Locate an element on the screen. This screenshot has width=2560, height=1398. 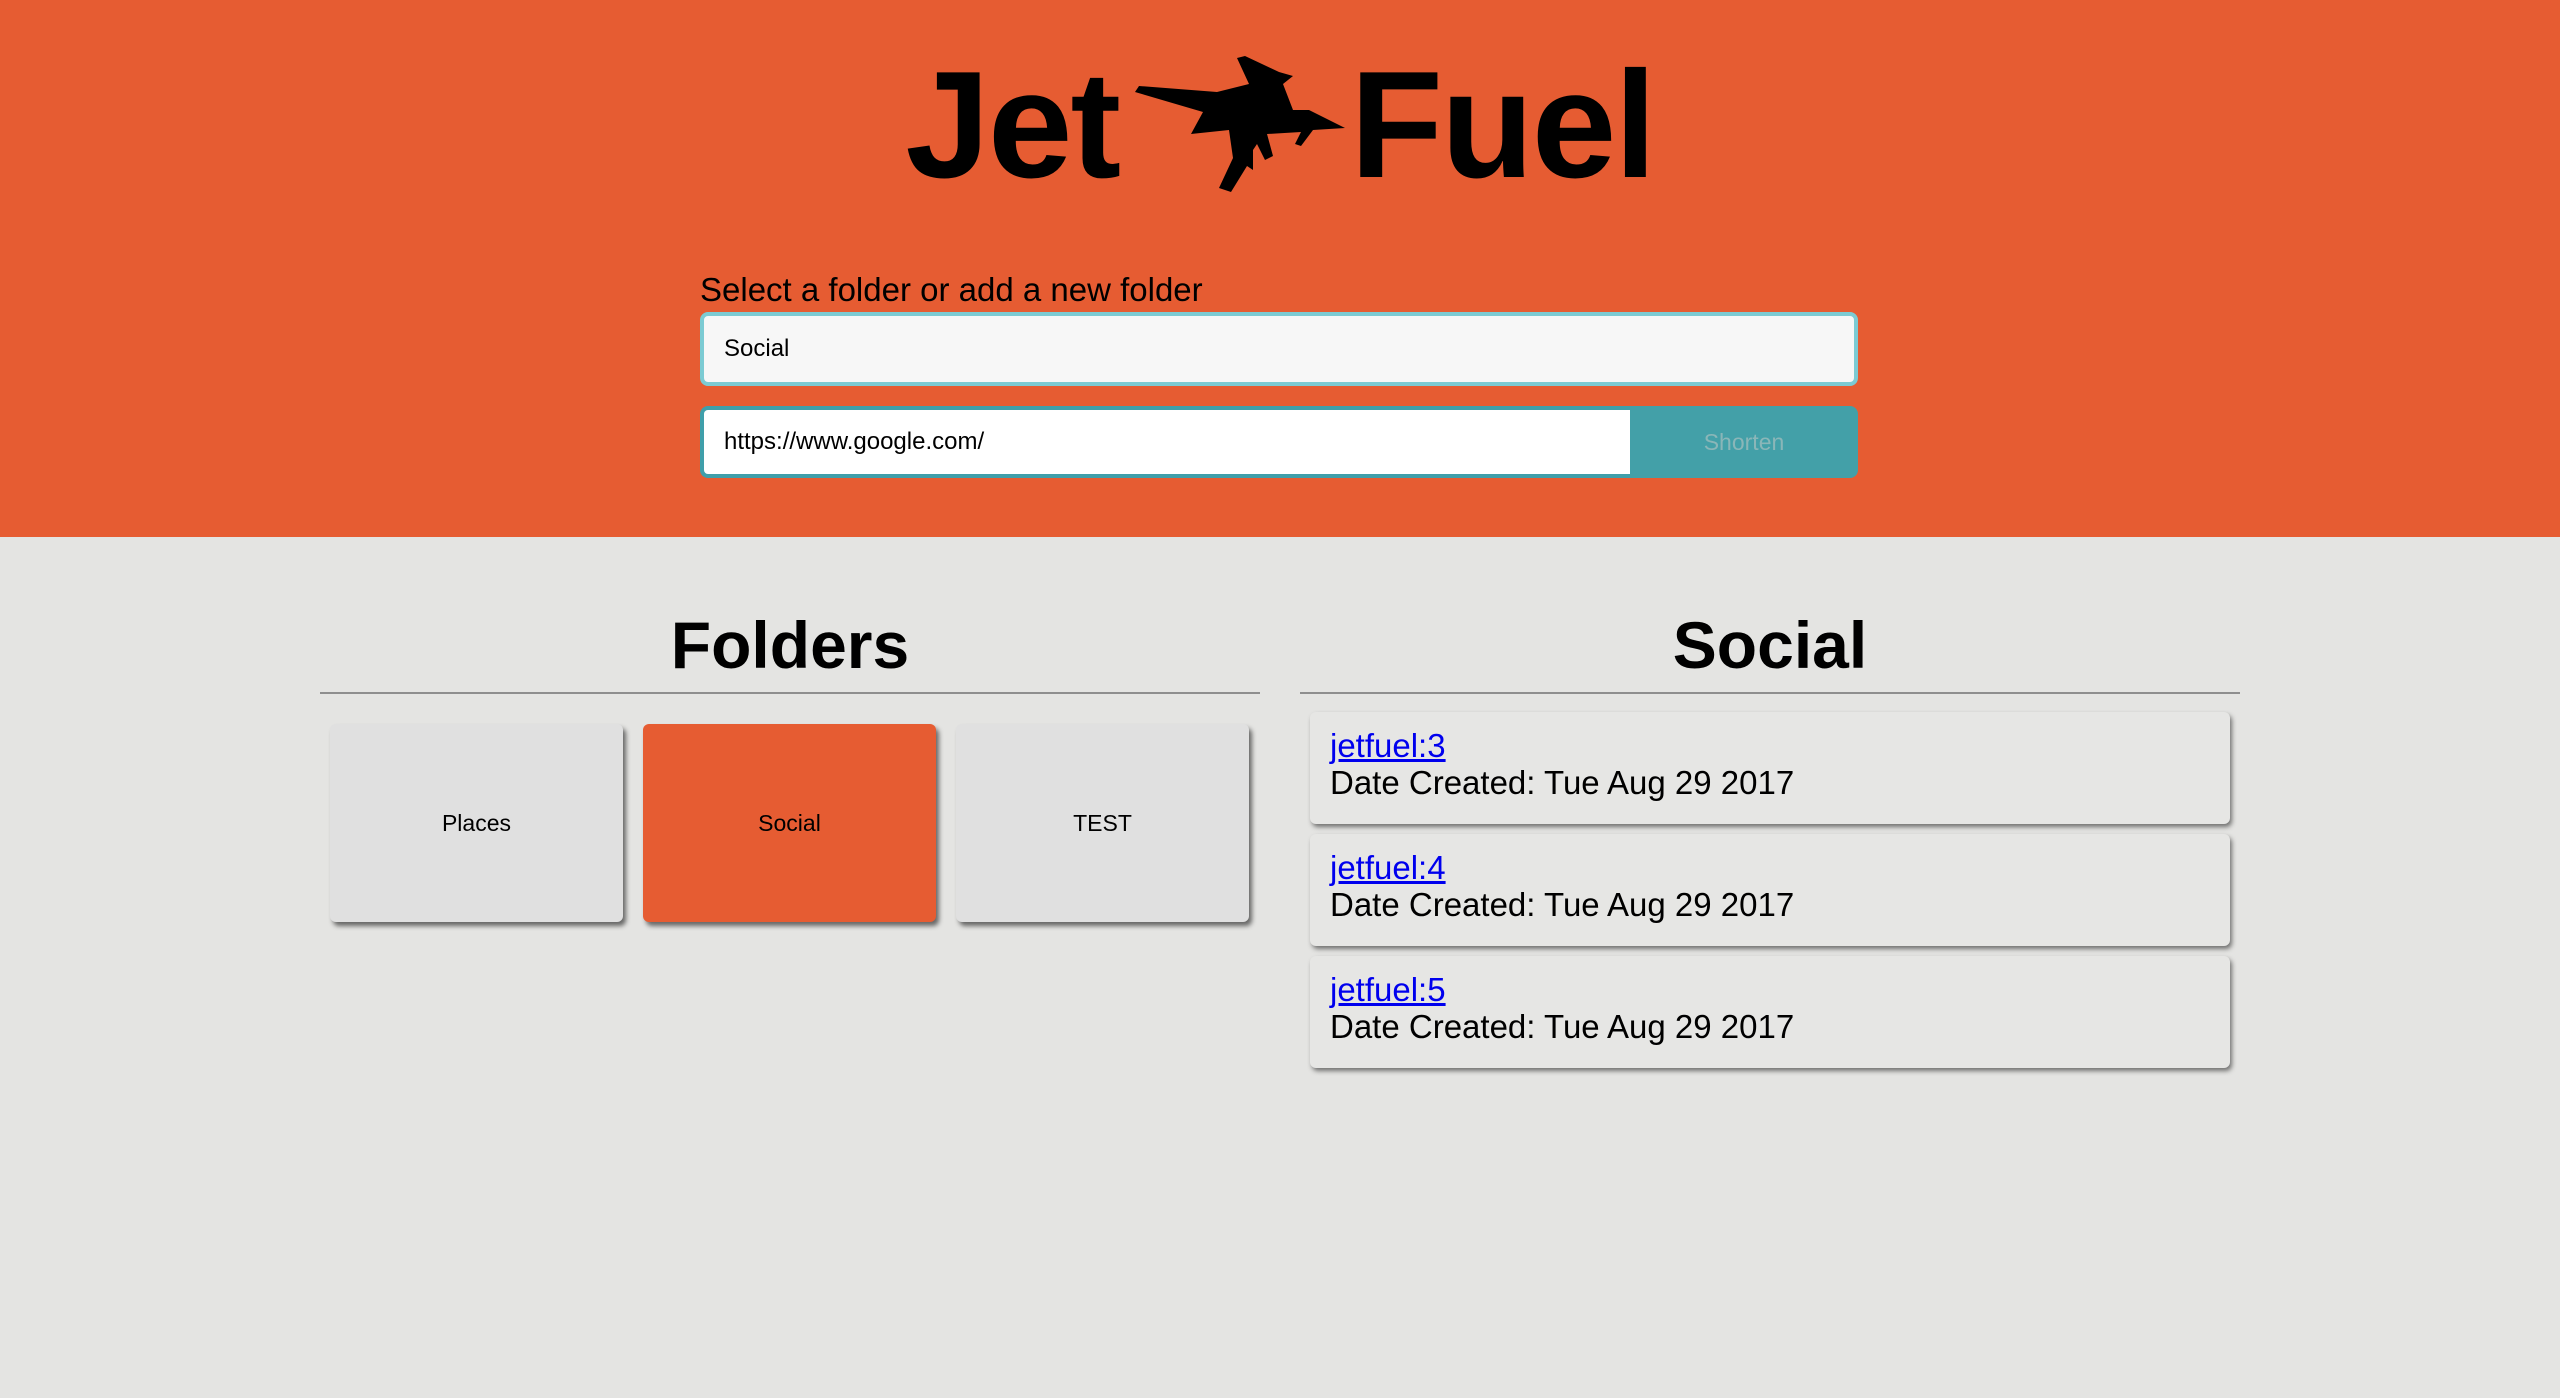
logo: Jet Fuel is located at coordinates (1280, 125).